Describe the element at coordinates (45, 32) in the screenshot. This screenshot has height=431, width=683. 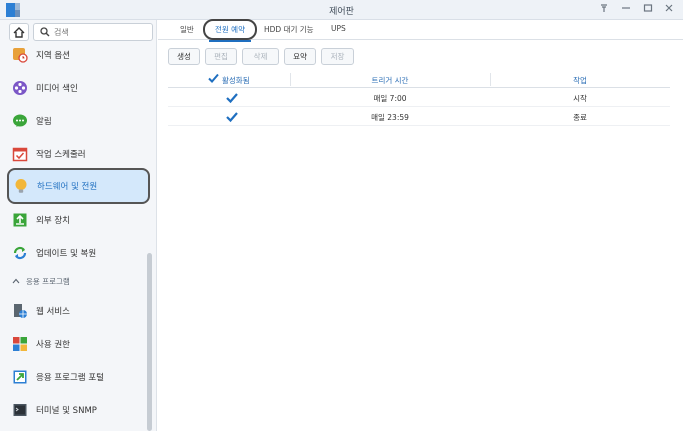
I see `search-icon` at that location.